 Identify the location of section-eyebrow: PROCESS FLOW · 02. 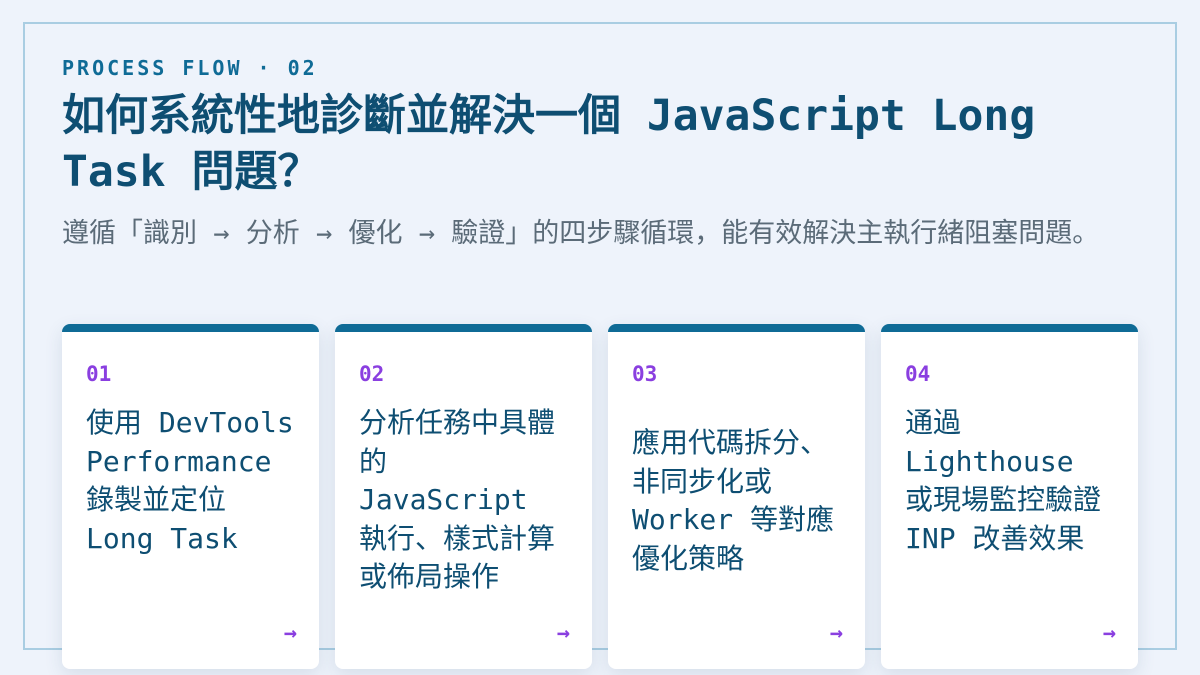
(190, 68).